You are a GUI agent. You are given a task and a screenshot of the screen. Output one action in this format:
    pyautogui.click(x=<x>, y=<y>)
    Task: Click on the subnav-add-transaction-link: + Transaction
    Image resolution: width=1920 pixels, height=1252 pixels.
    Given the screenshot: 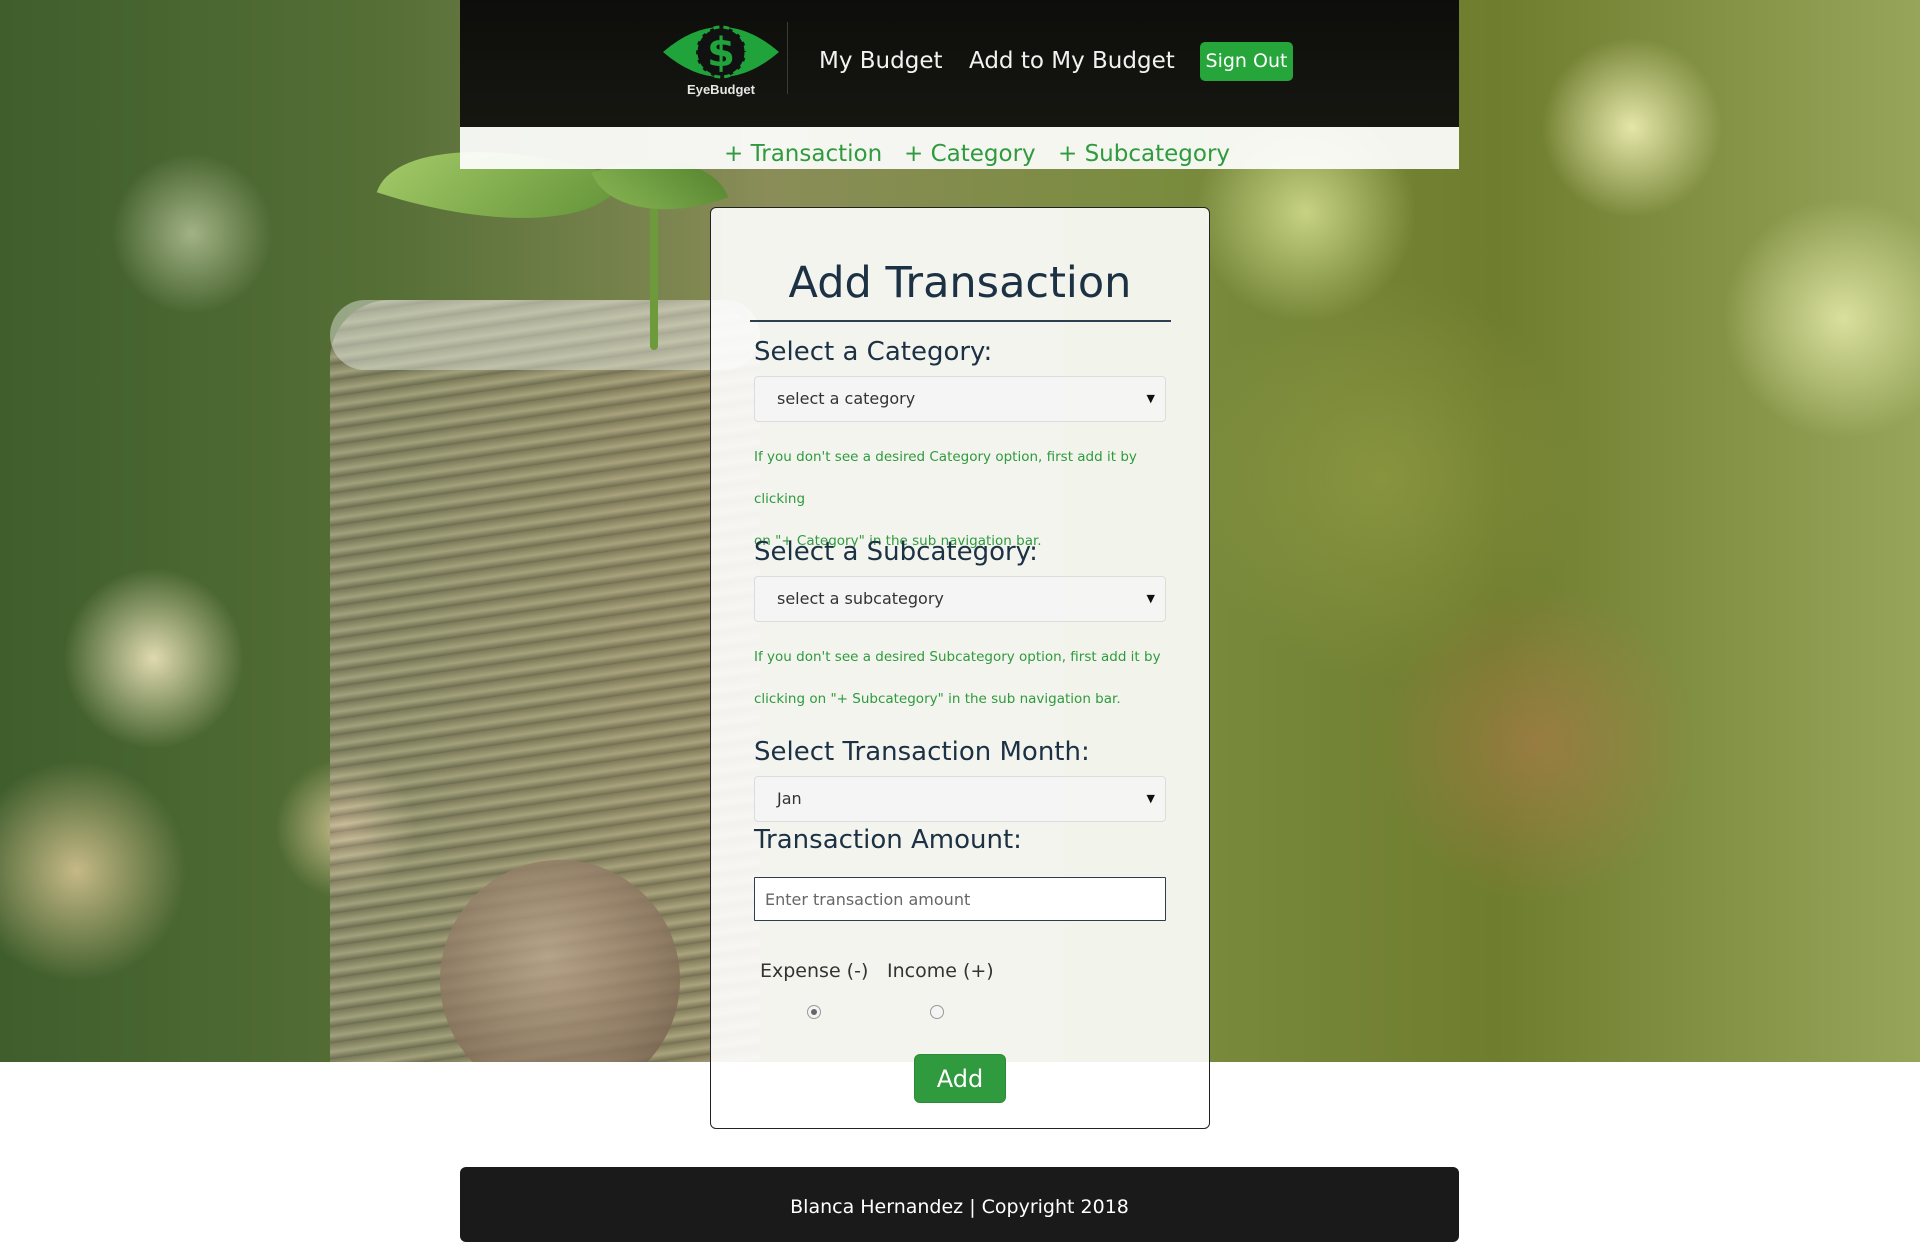 What is the action you would take?
    pyautogui.click(x=803, y=154)
    